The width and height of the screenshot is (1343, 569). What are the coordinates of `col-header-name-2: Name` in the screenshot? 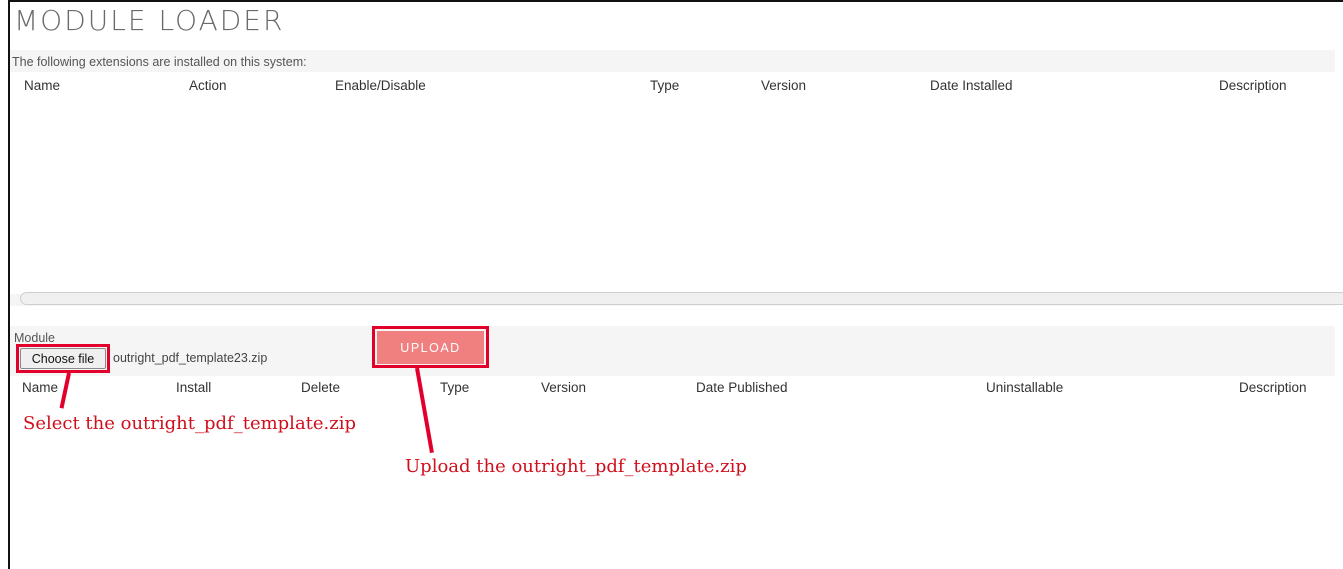 It's located at (40, 387).